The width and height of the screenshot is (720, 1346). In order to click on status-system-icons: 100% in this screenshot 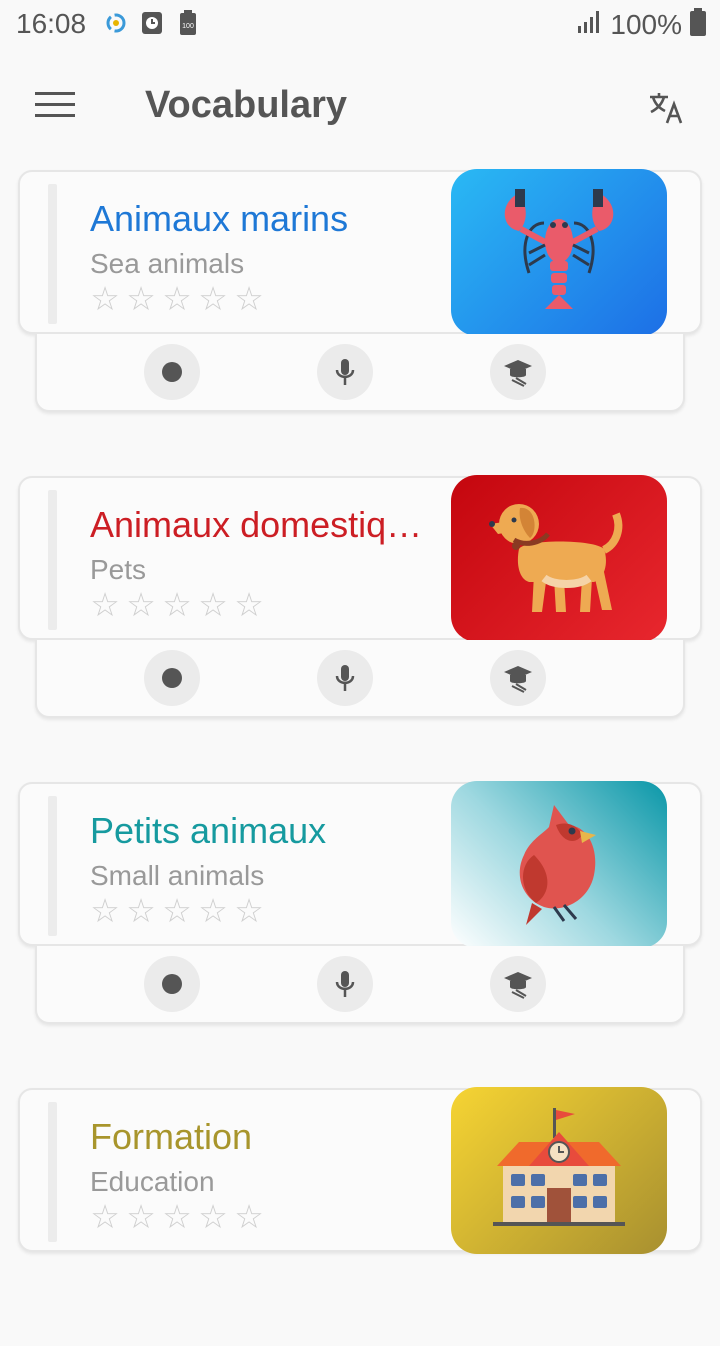, I will do `click(641, 24)`.